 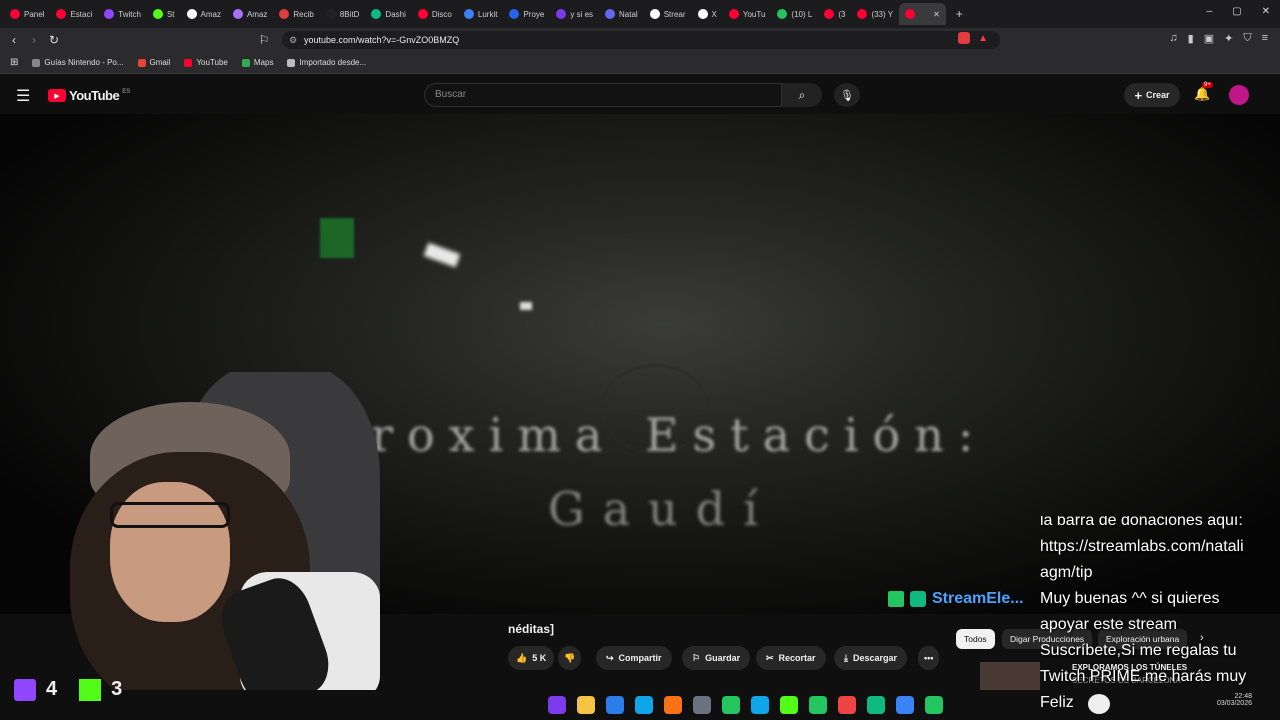 What do you see at coordinates (293, 40) in the screenshot?
I see `site-info-icon: ⚙` at bounding box center [293, 40].